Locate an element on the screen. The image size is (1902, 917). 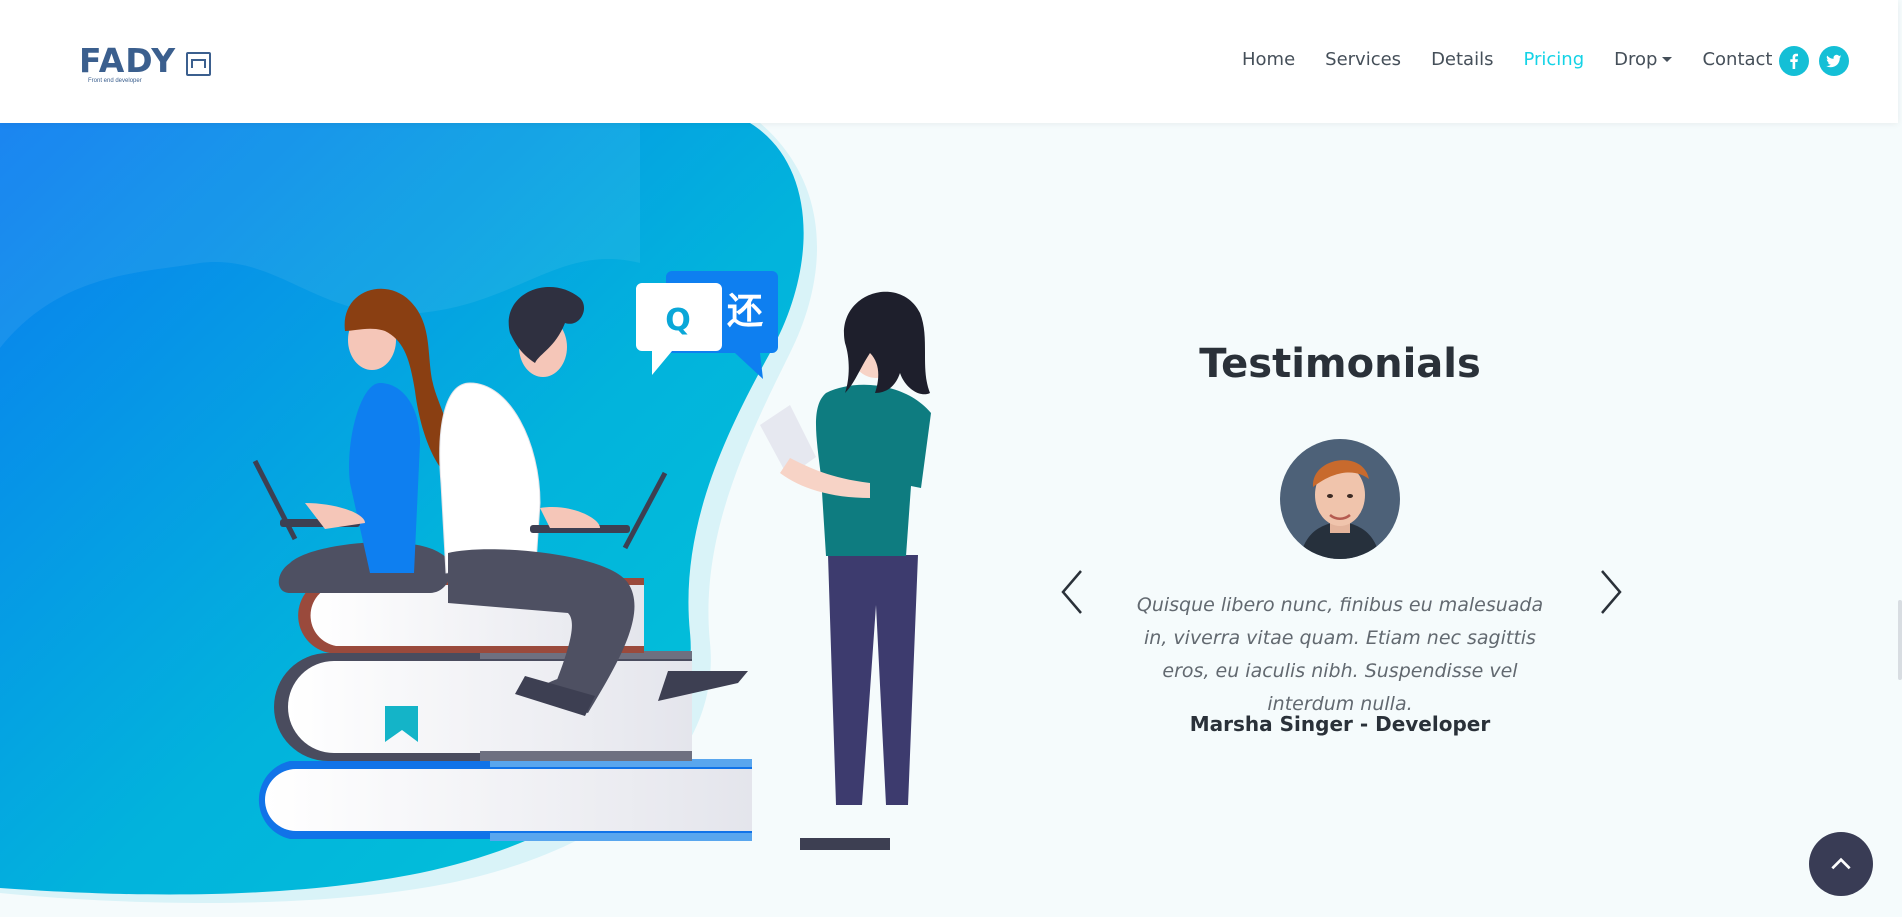
logo: FADY Front end developer is located at coordinates (145, 62).